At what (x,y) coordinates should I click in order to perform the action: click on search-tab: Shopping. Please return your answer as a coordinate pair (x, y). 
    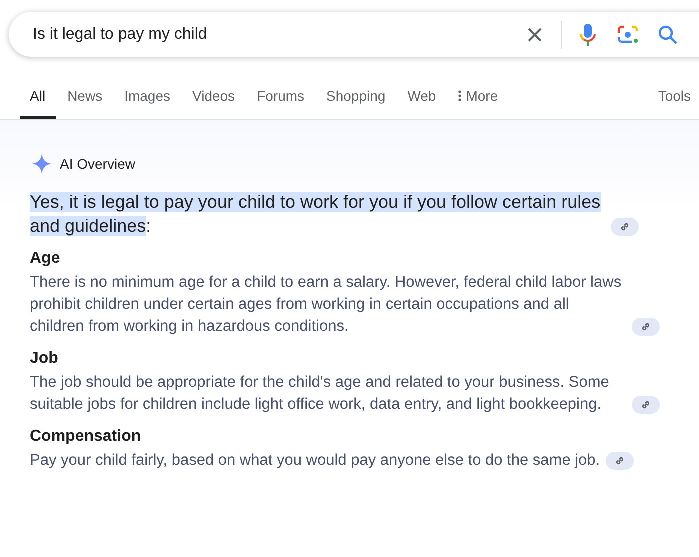
    Looking at the image, I should click on (356, 103).